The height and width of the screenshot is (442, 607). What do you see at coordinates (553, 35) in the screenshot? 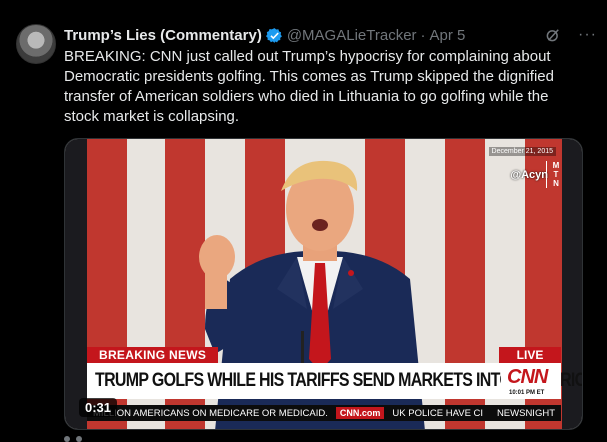
I see `grok-icon` at bounding box center [553, 35].